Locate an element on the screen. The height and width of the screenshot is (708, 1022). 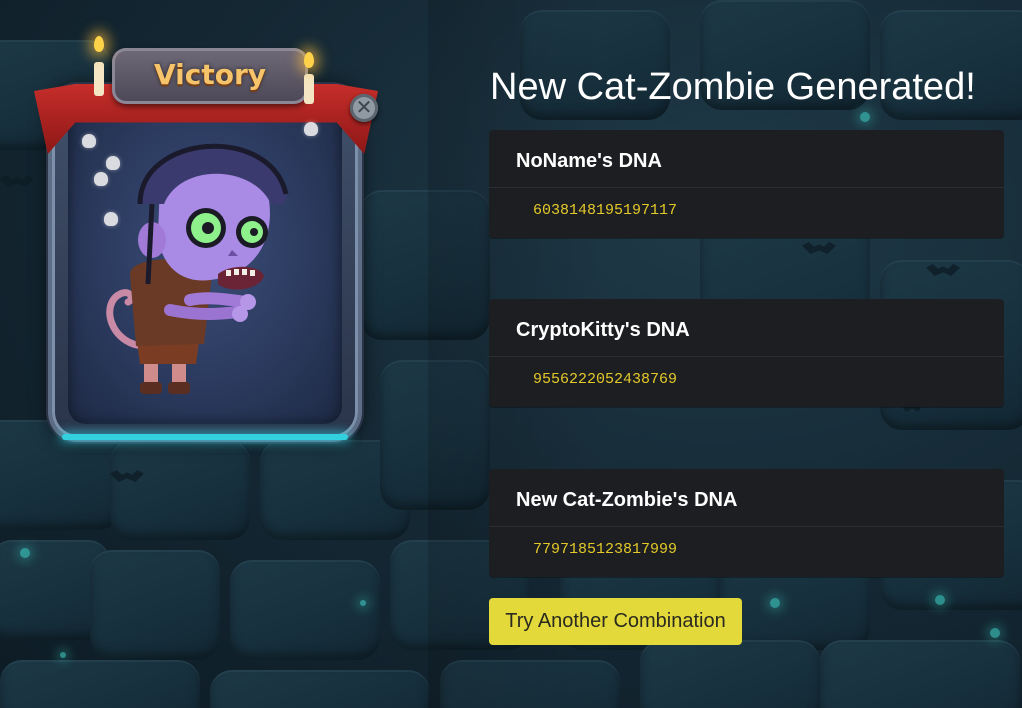
dna-value: 6038148195197117 is located at coordinates (605, 210).